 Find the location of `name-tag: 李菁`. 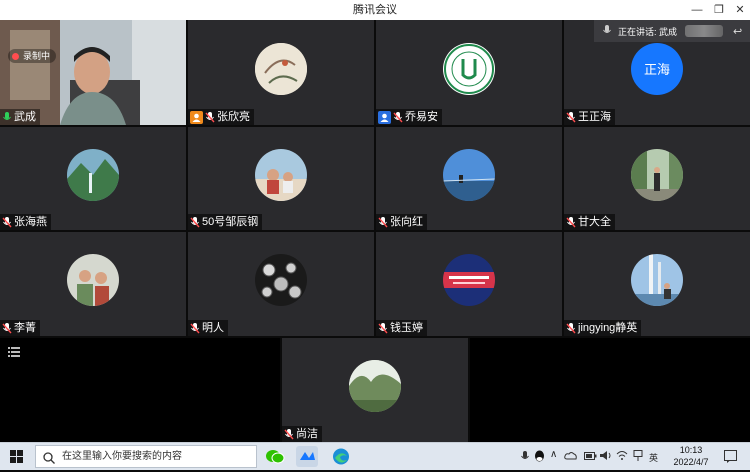

name-tag: 李菁 is located at coordinates (20, 328).